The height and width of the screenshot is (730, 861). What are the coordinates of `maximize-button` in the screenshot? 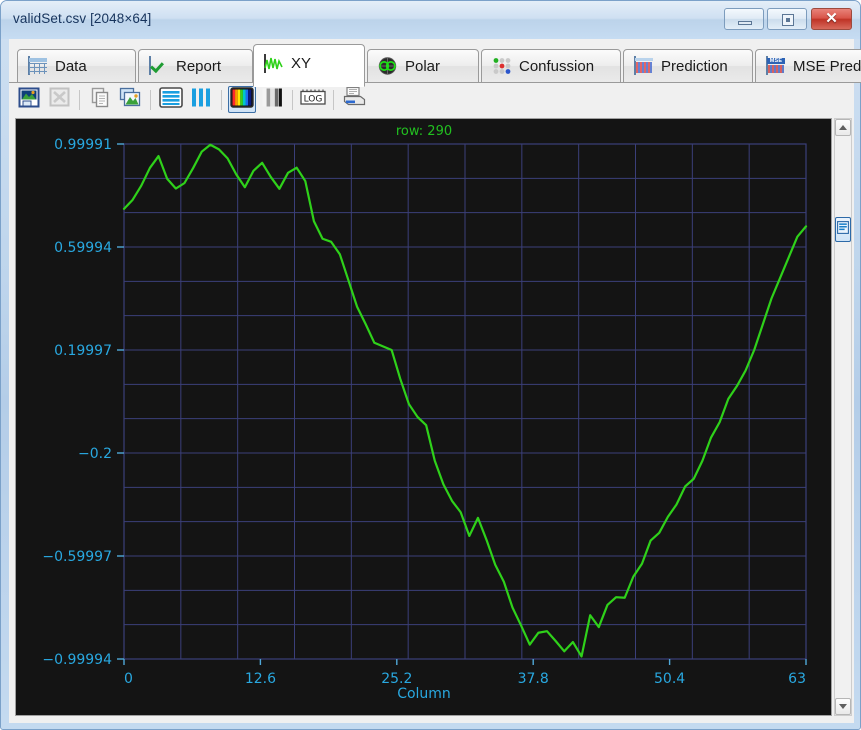 It's located at (787, 19).